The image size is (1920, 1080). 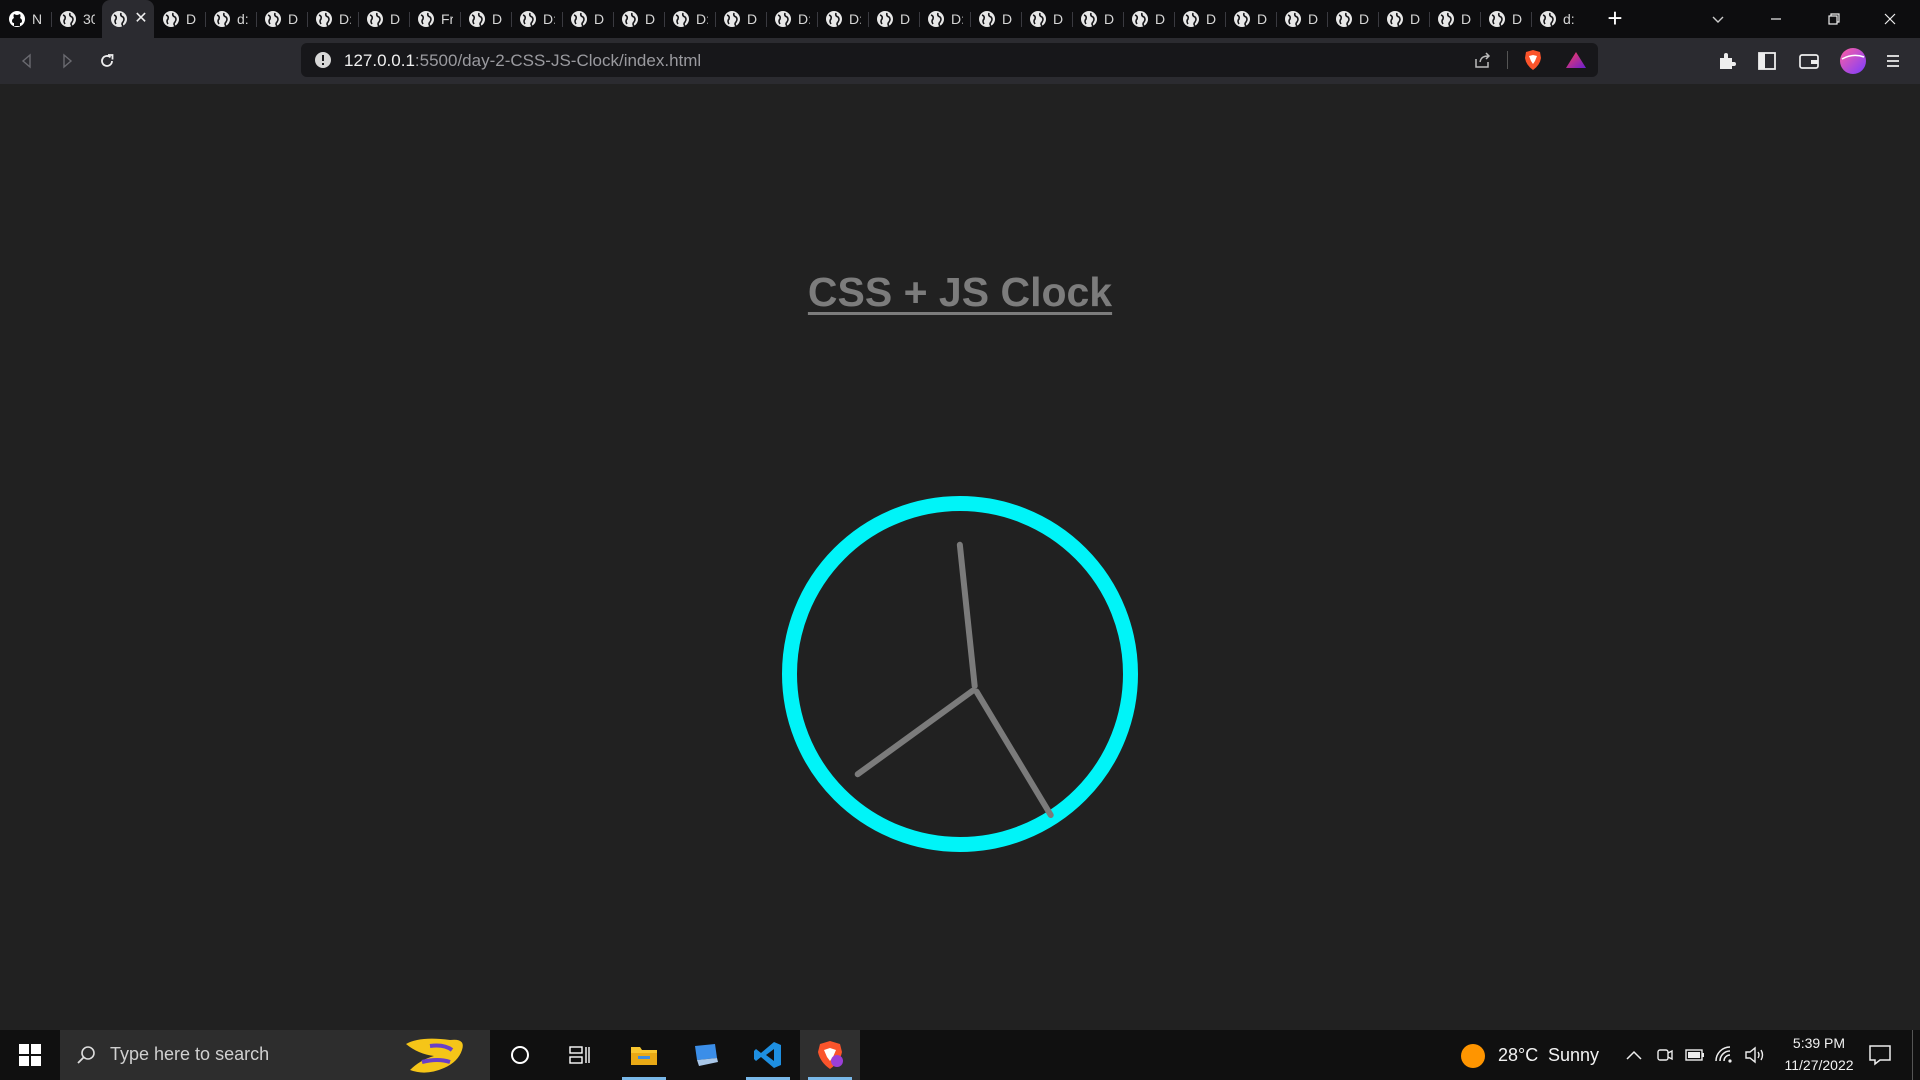 I want to click on task-view-button, so click(x=580, y=1055).